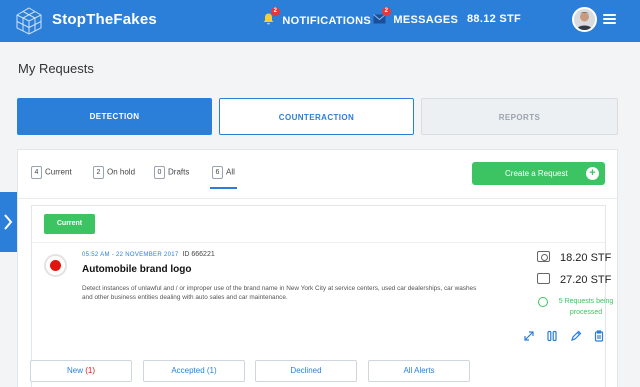 This screenshot has width=640, height=387. Describe the element at coordinates (584, 19) in the screenshot. I see `user-avatar` at that location.